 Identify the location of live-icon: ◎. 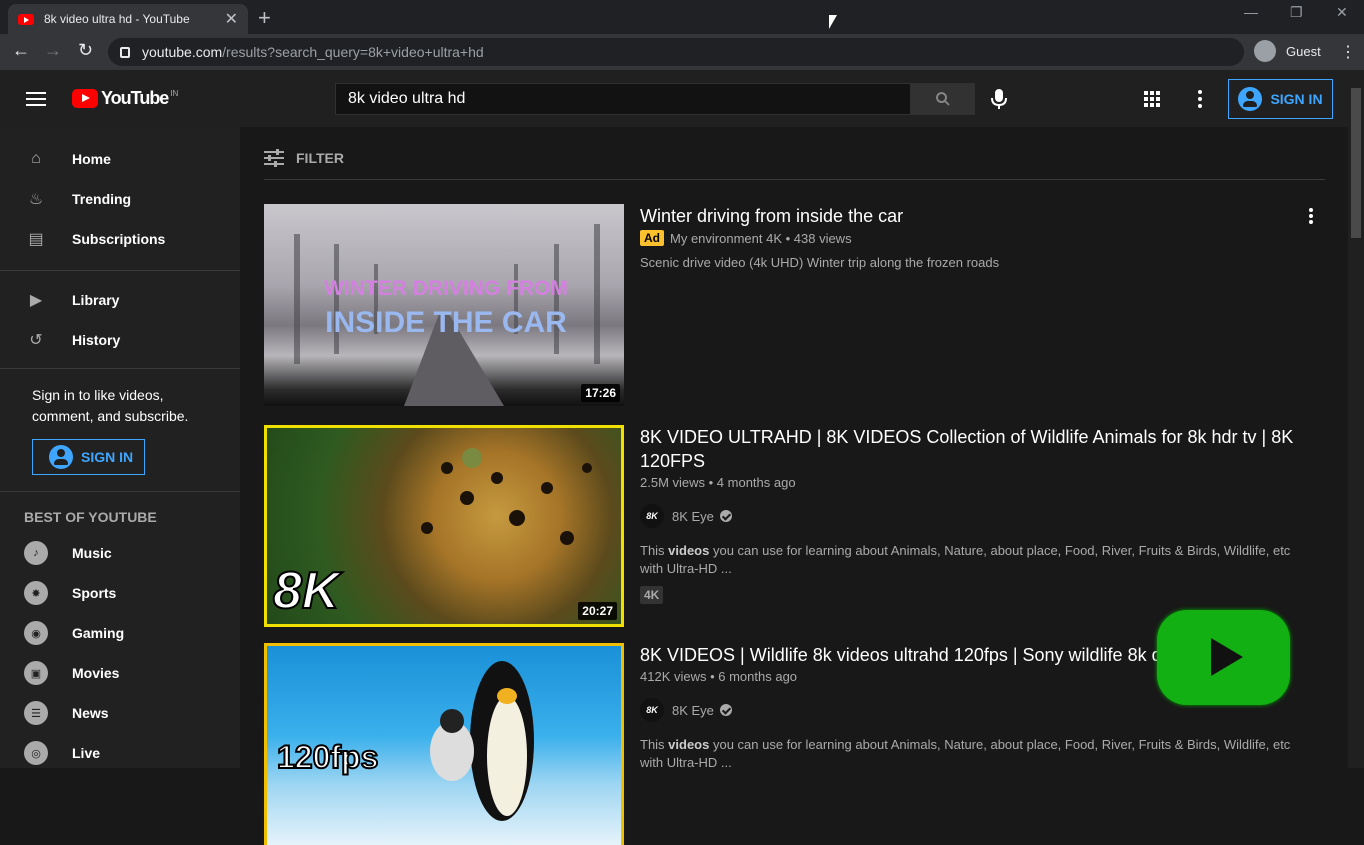
(36, 753).